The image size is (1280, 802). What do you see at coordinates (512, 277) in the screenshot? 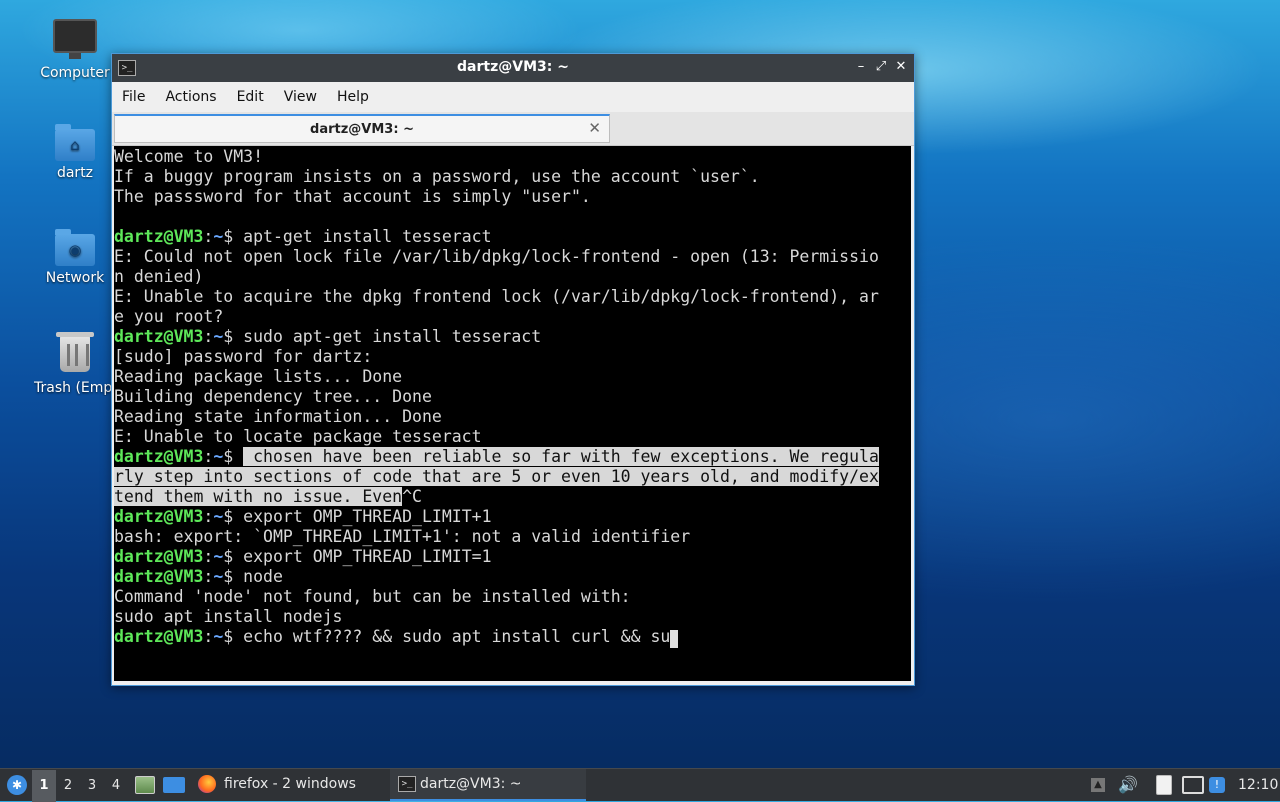
I see `terminal-output-line: n denied)` at bounding box center [512, 277].